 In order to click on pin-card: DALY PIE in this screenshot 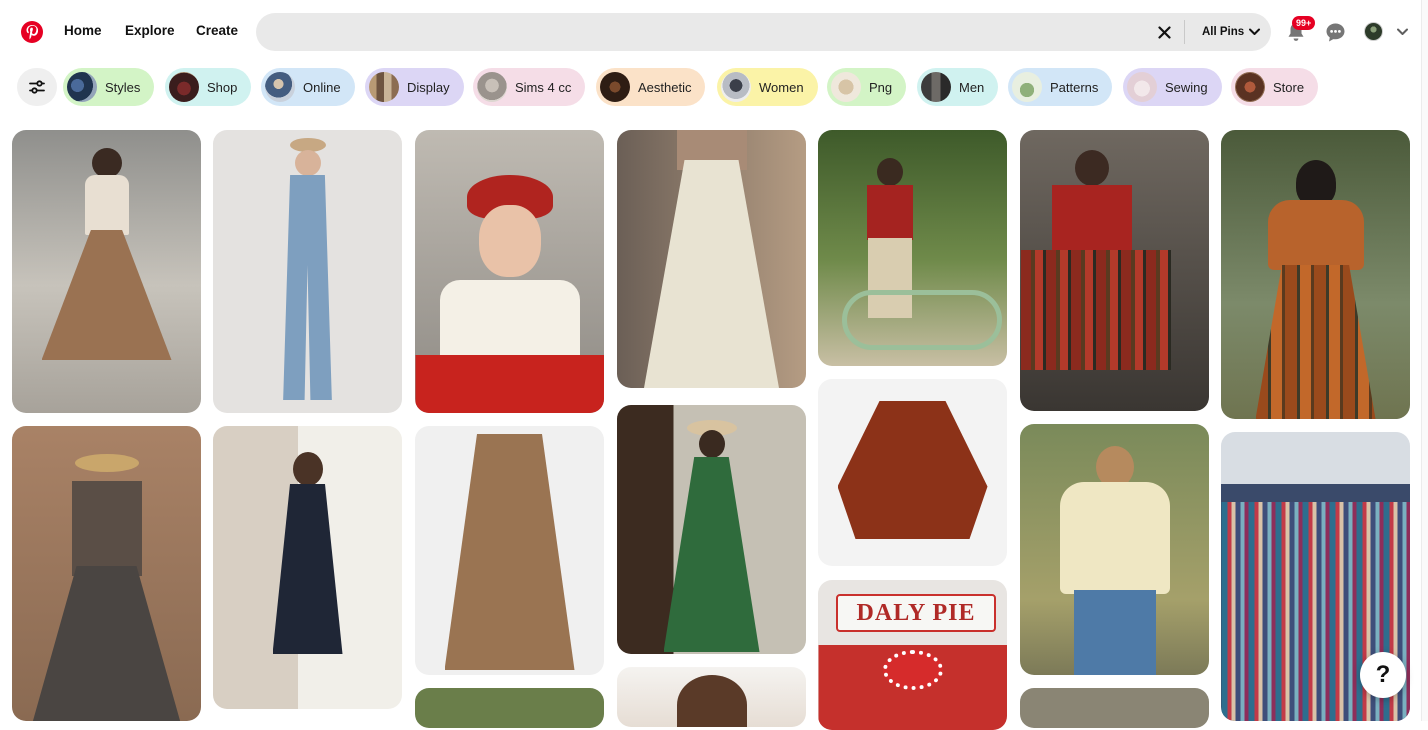, I will do `click(912, 655)`.